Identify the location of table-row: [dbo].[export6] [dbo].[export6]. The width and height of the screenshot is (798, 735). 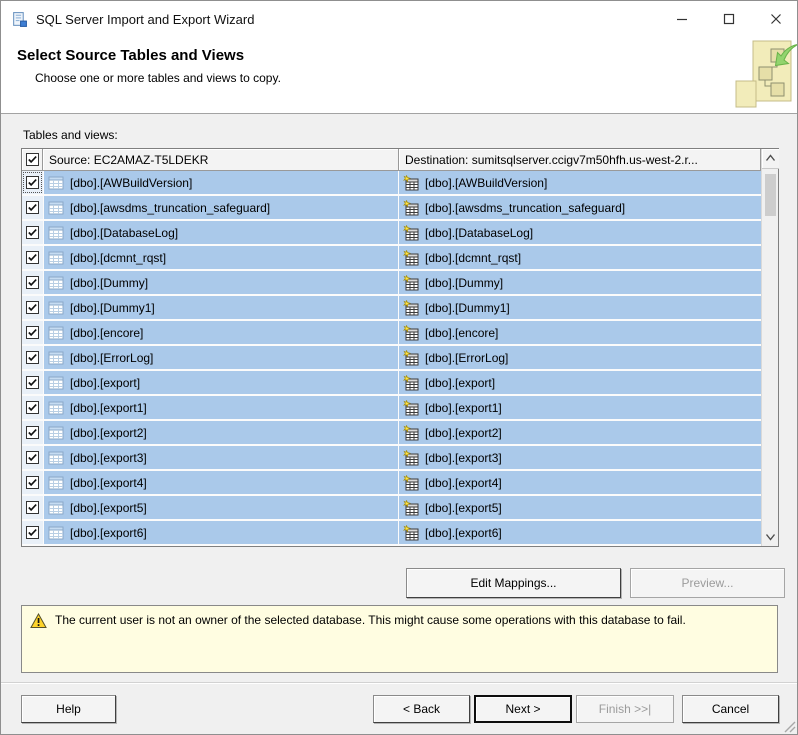
(391, 532).